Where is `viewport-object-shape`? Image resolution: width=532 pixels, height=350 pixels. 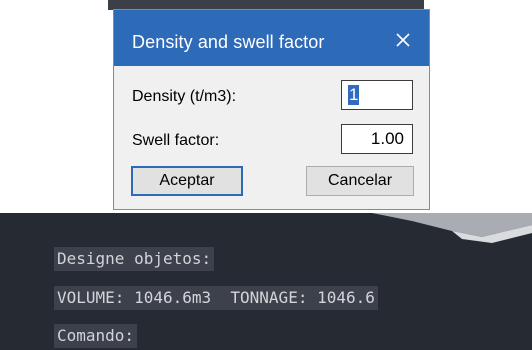 viewport-object-shape is located at coordinates (452, 228).